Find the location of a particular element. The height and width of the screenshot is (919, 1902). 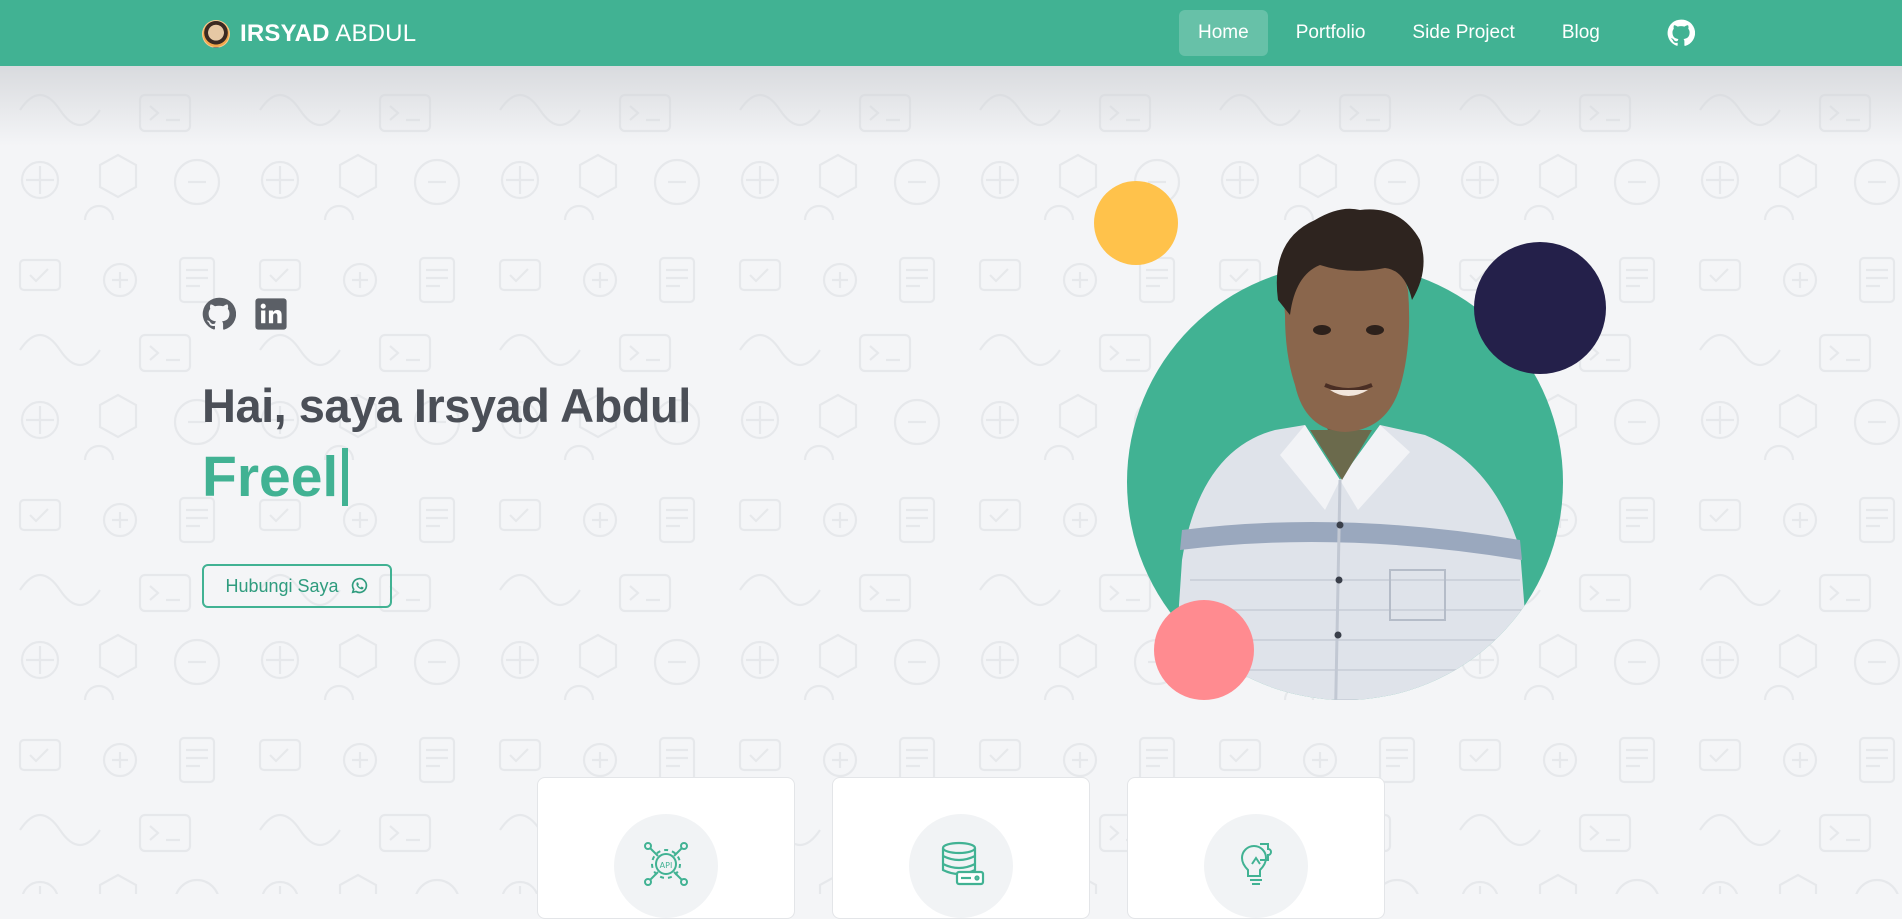

api-gear-icon: API is located at coordinates (666, 864).